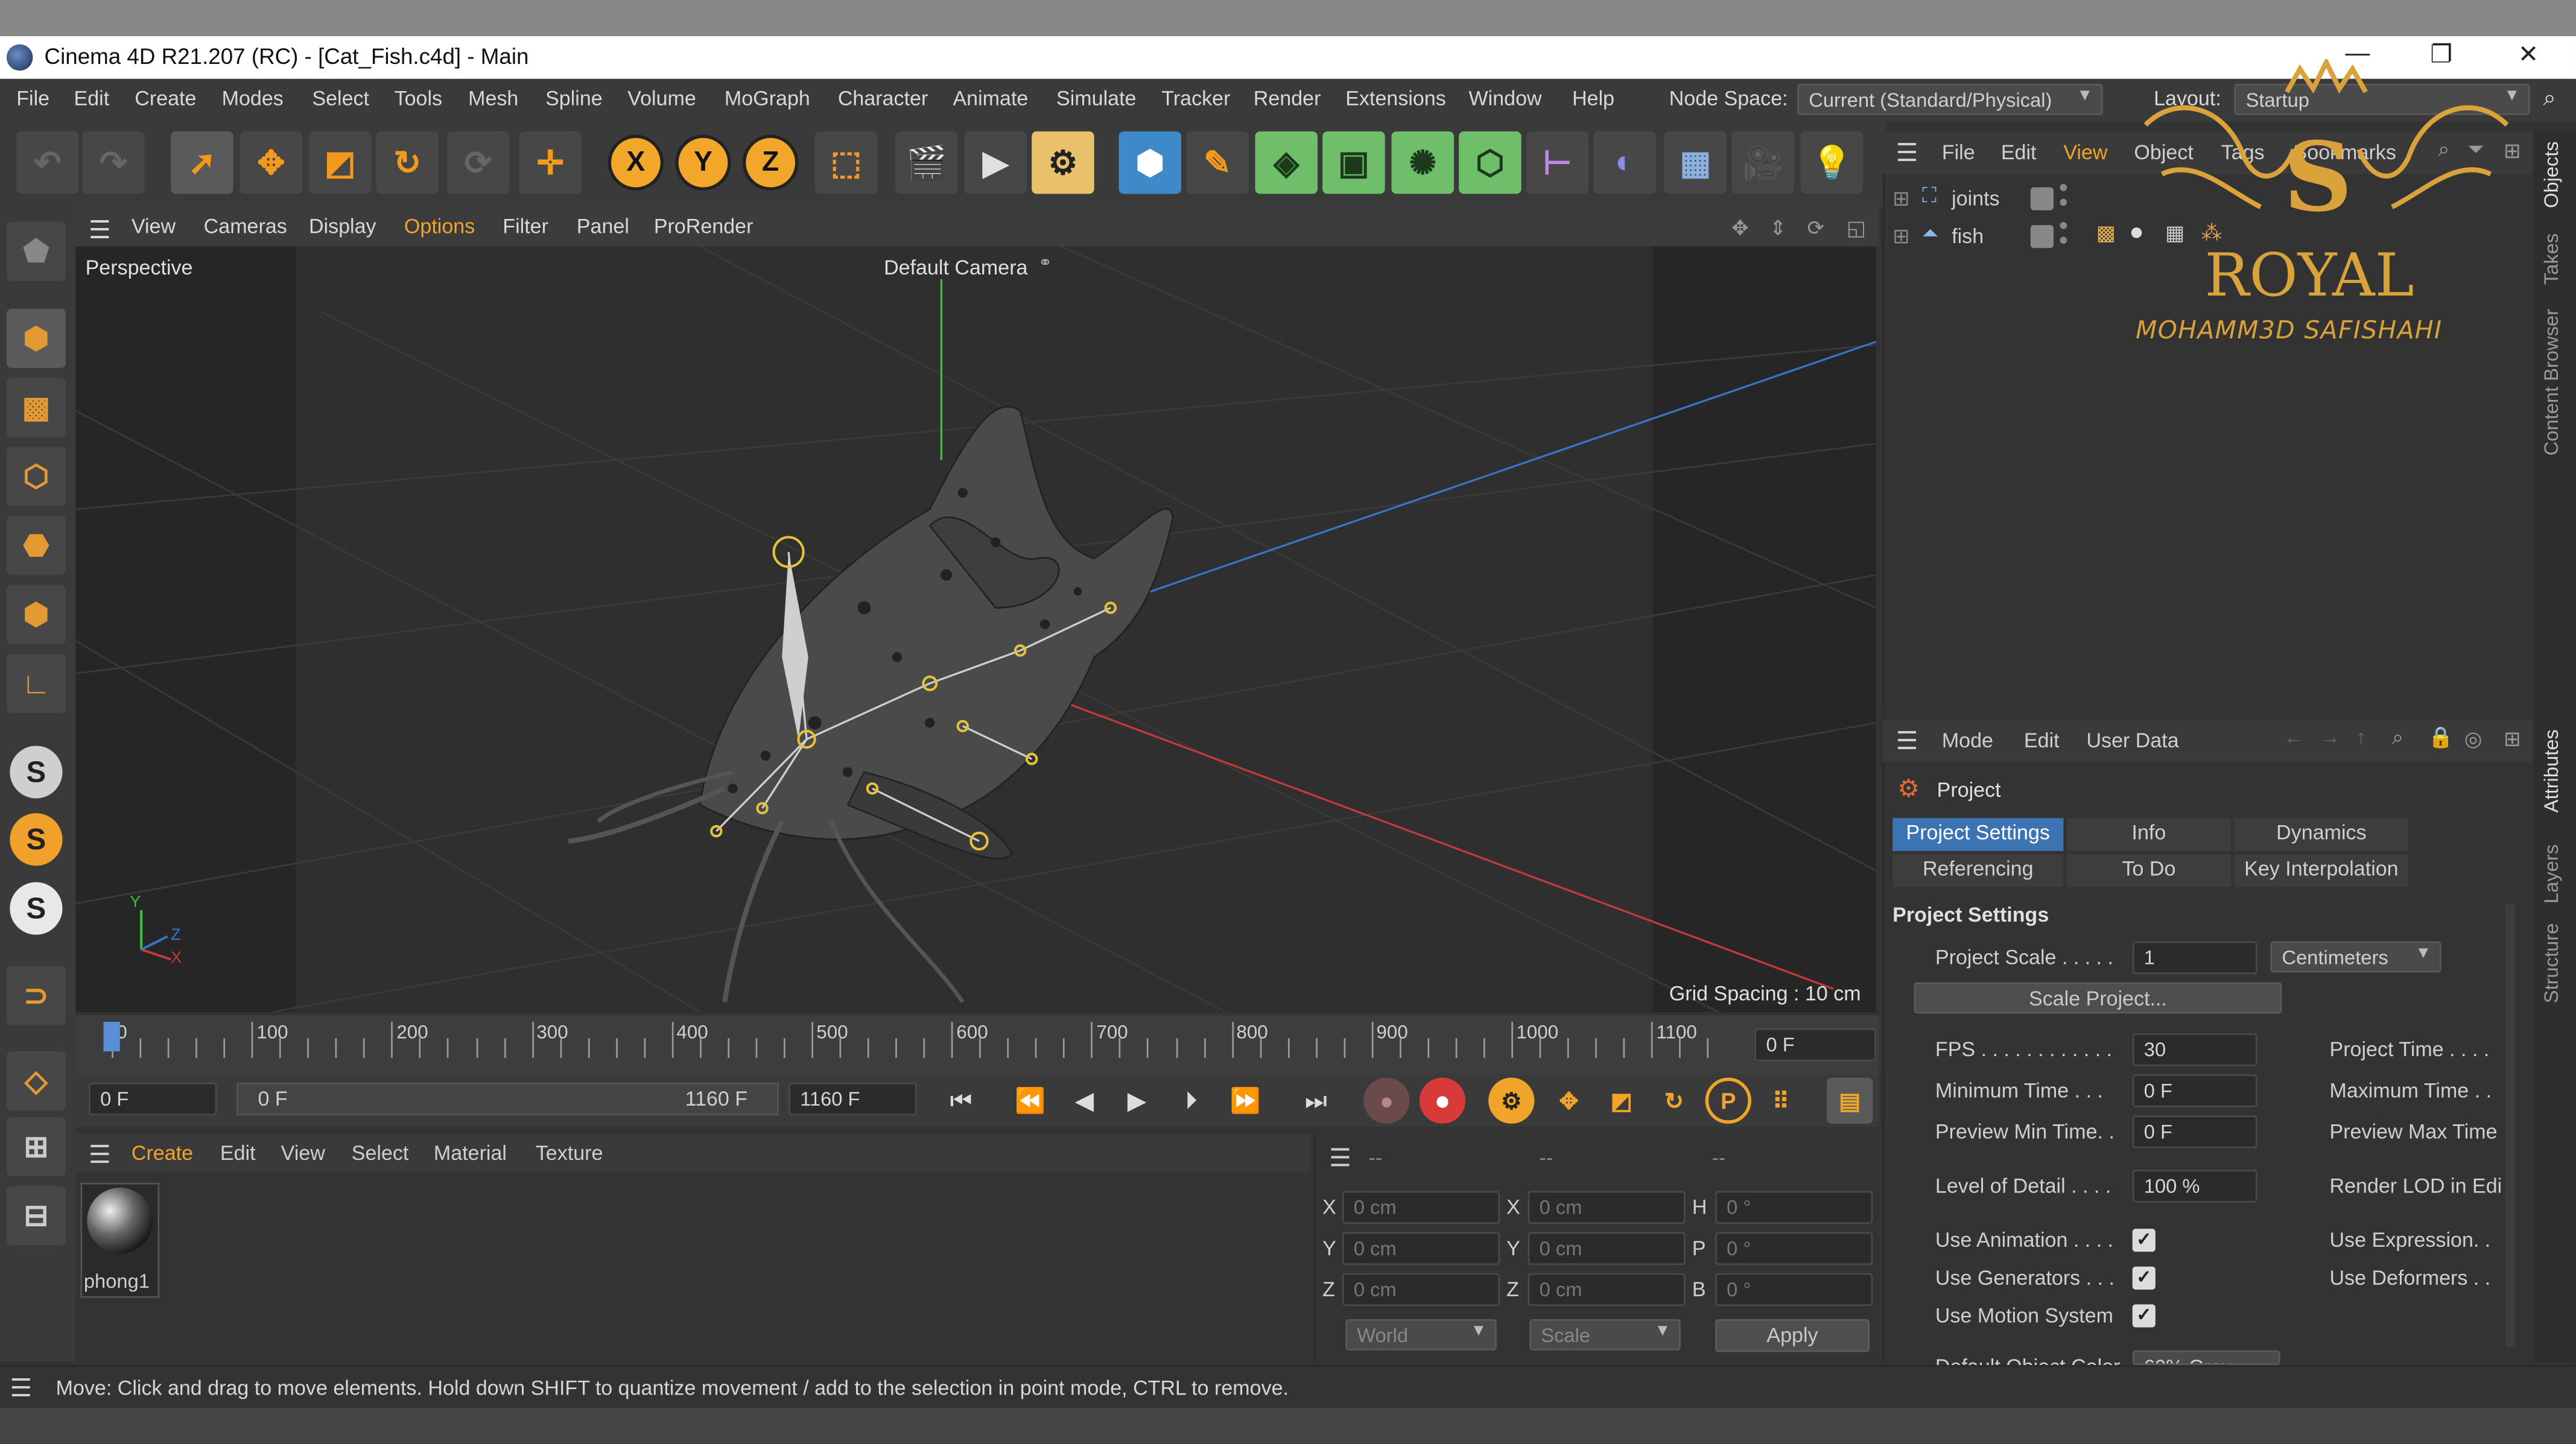  I want to click on world-coordinates-icon: ⬚, so click(846, 162).